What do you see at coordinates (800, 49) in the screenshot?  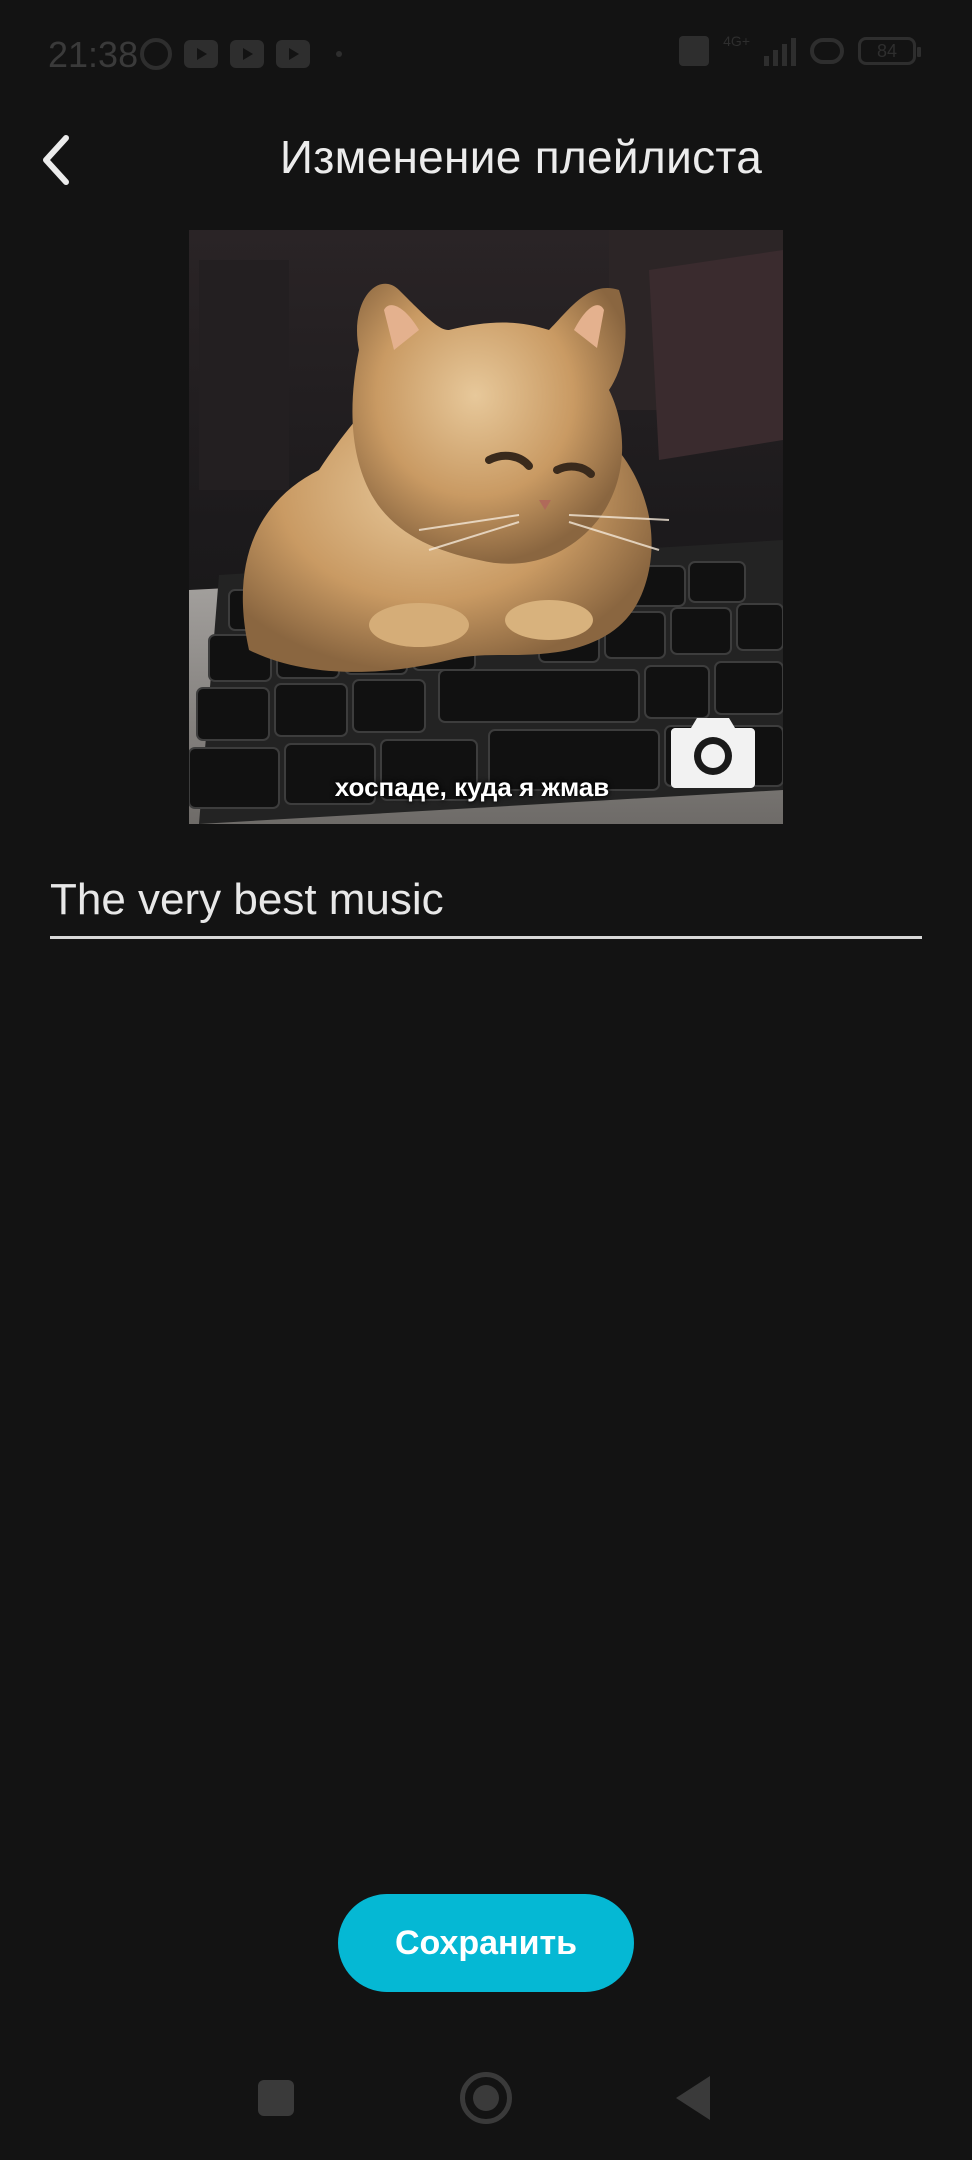 I see `status-system-icons: 4G+ 84` at bounding box center [800, 49].